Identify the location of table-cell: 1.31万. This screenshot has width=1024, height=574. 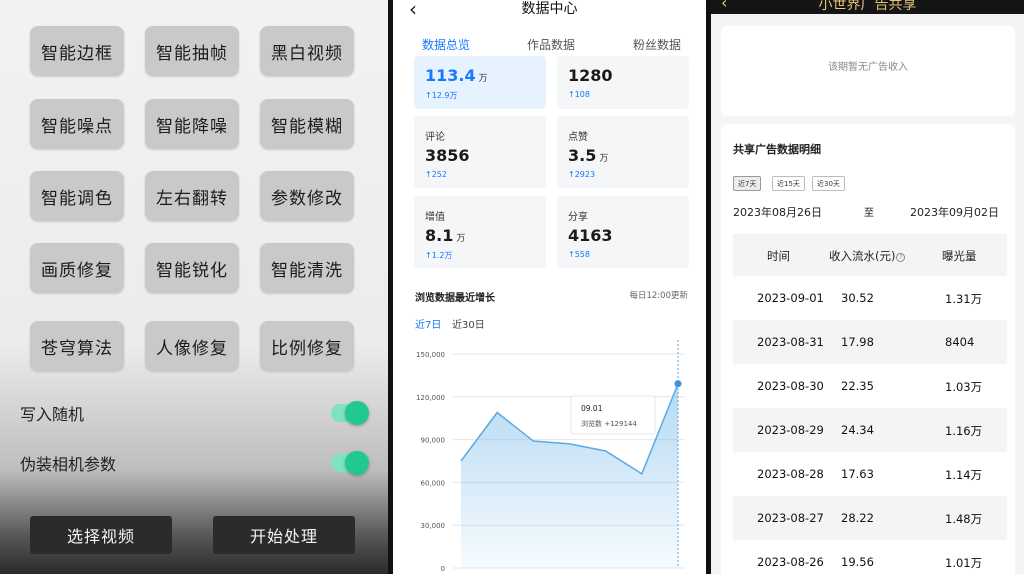
(964, 299).